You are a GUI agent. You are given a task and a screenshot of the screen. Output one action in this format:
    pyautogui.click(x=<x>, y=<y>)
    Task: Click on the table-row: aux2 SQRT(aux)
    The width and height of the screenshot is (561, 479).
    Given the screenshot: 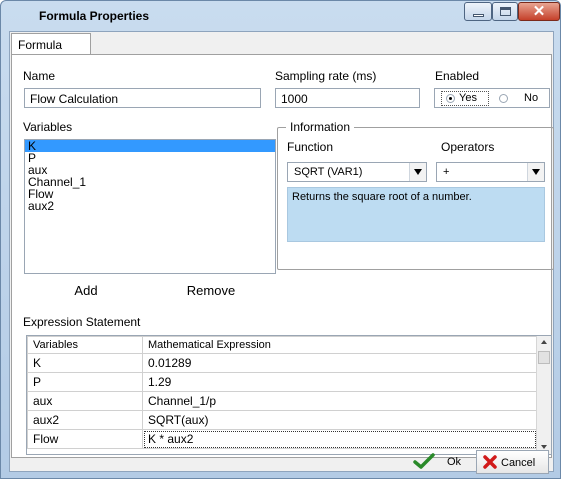 What is the action you would take?
    pyautogui.click(x=282, y=420)
    